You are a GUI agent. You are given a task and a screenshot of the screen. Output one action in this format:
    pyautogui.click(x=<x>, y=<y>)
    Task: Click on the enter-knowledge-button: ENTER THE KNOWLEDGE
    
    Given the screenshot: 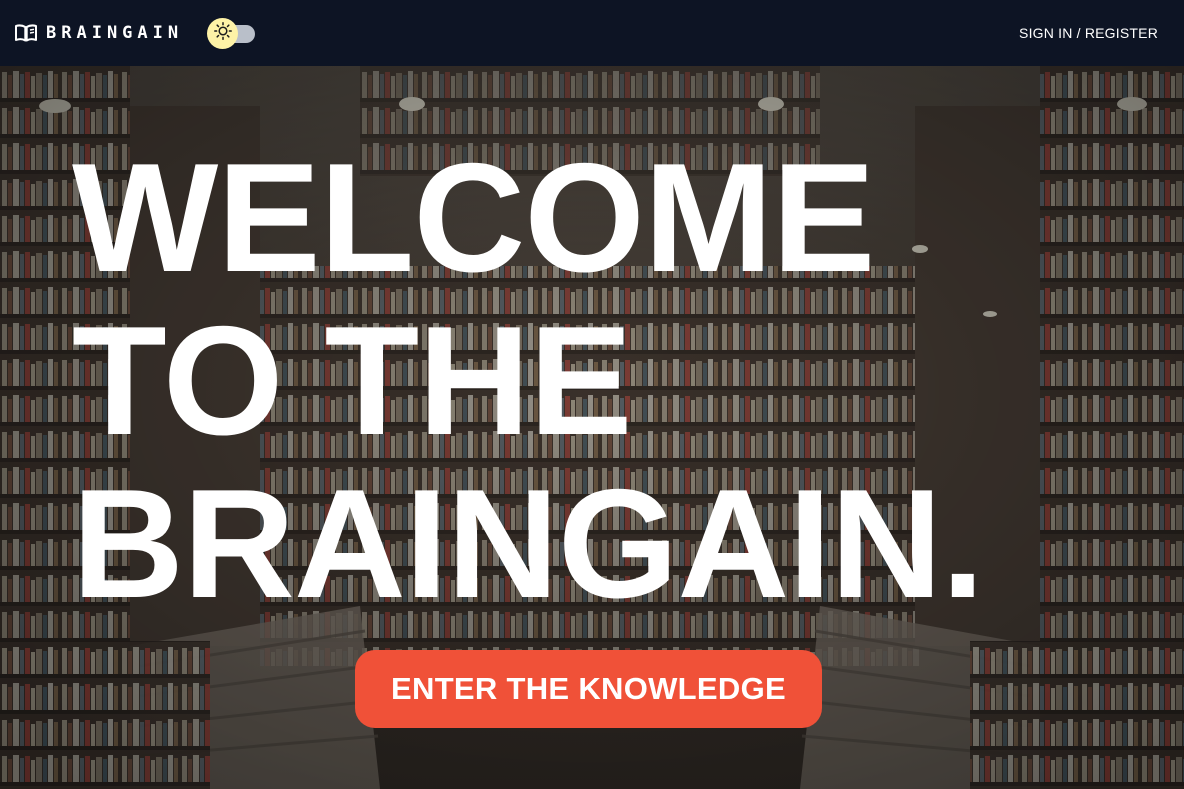 What is the action you would take?
    pyautogui.click(x=588, y=689)
    